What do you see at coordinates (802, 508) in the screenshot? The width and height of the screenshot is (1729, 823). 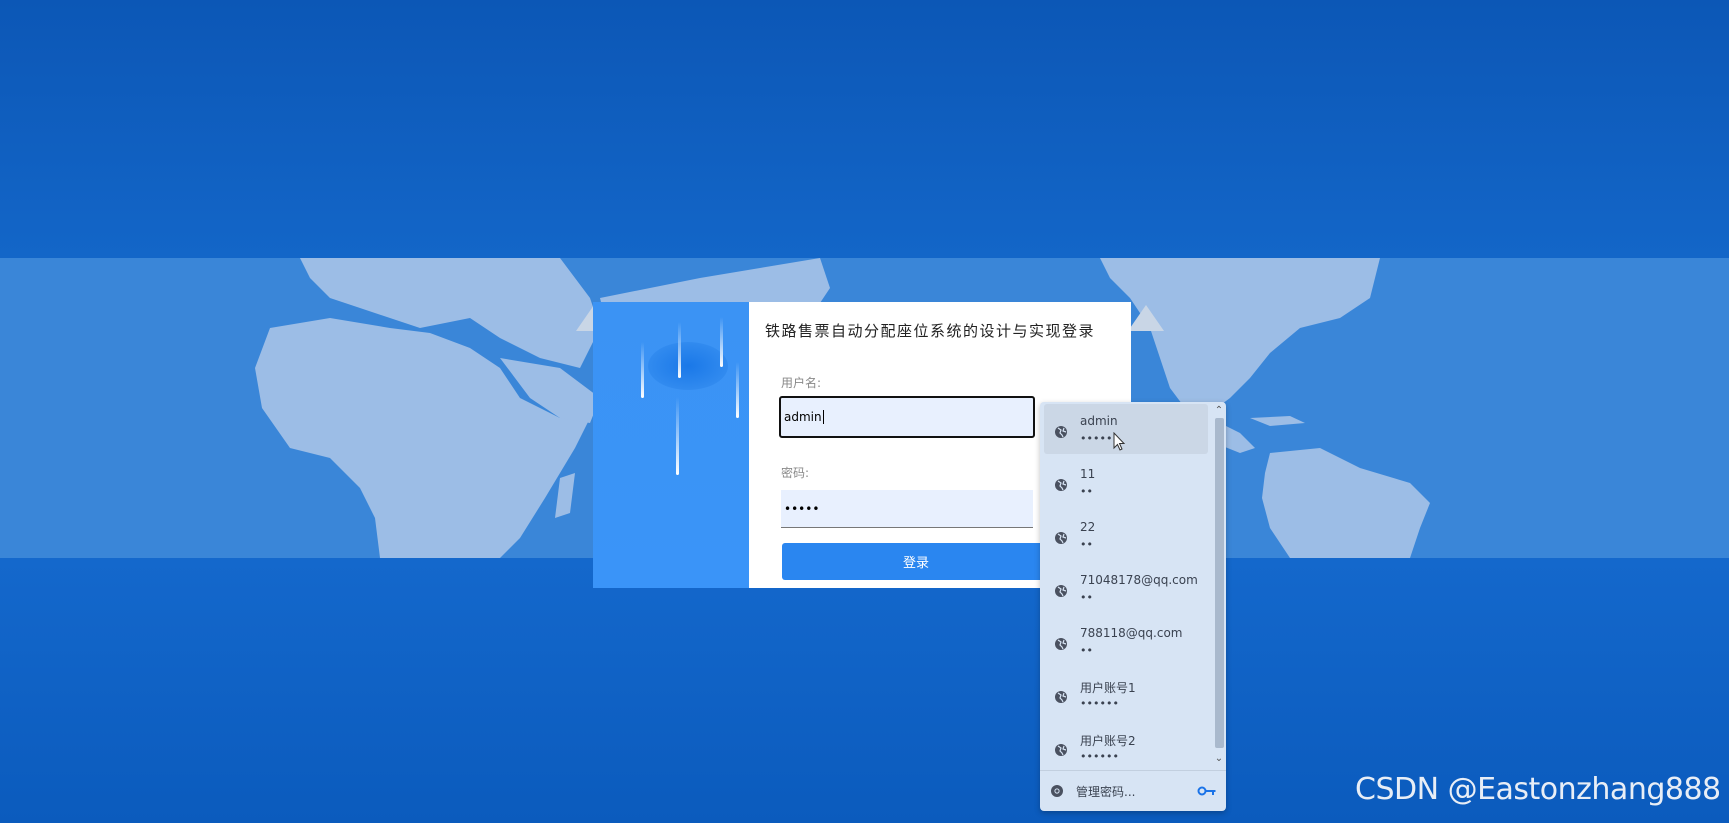 I see `password-value: •••••` at bounding box center [802, 508].